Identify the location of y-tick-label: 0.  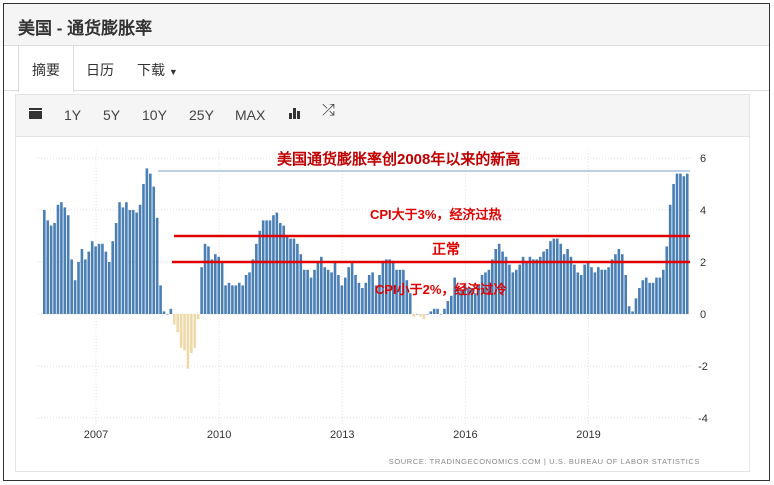
(703, 315).